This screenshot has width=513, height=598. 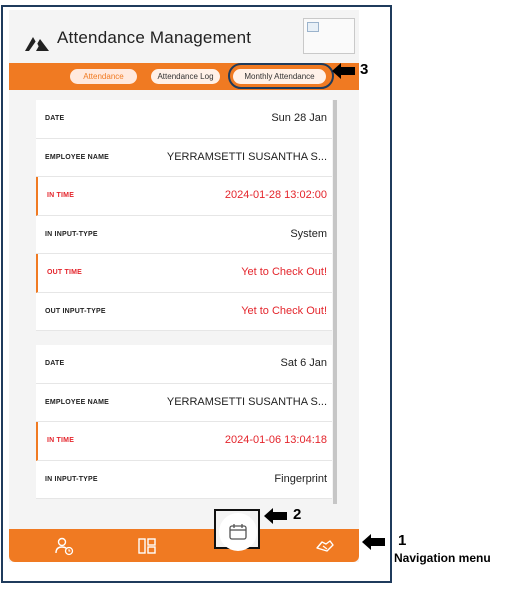 What do you see at coordinates (184, 441) in the screenshot?
I see `record-row-in-time: IN TIME 2024-01-06 13:04:18` at bounding box center [184, 441].